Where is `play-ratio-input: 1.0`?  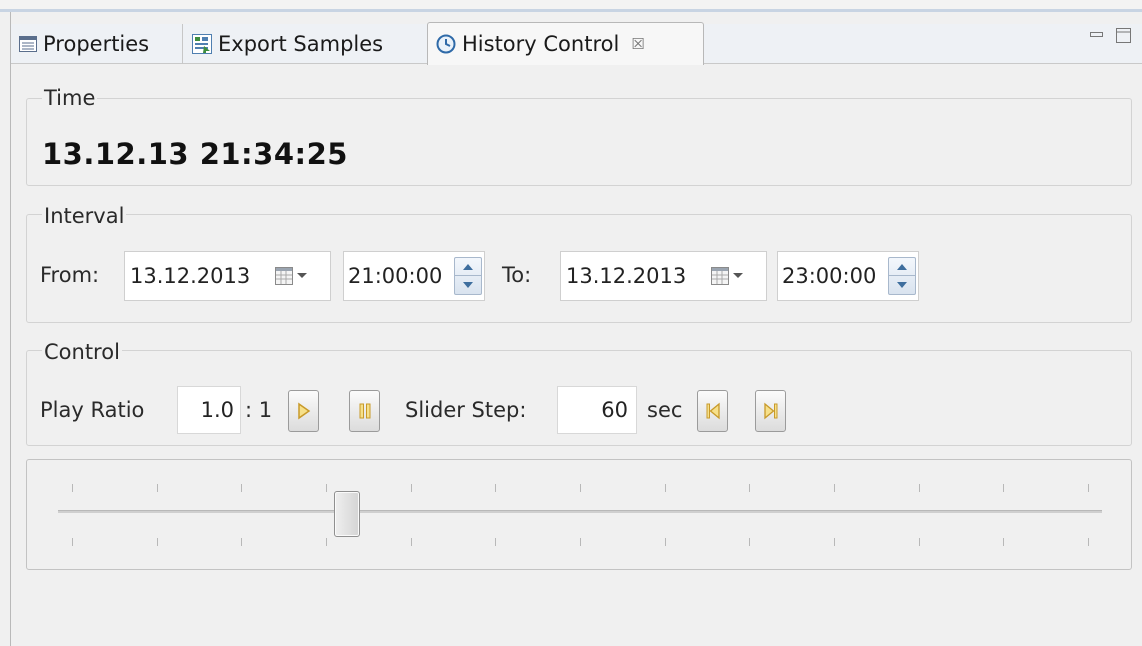 play-ratio-input: 1.0 is located at coordinates (209, 410).